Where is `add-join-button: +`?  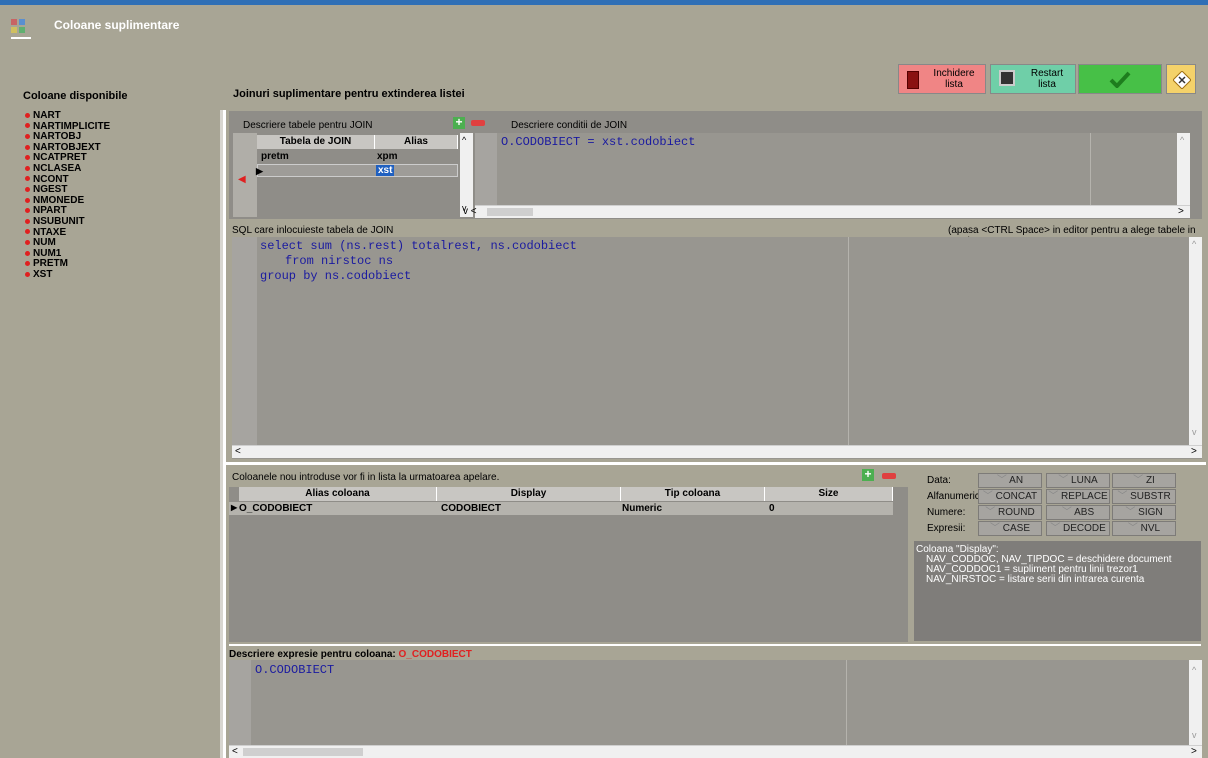
add-join-button: + is located at coordinates (459, 122).